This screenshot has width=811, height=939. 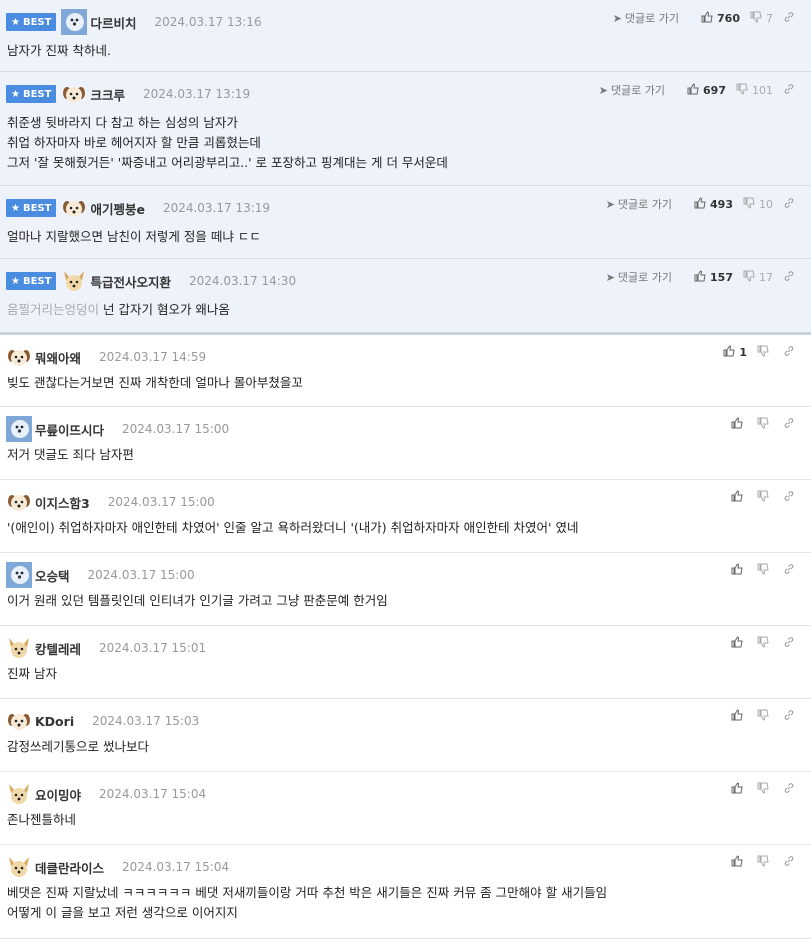 What do you see at coordinates (153, 357) in the screenshot?
I see `comment-date: 2024.03.17 14:59` at bounding box center [153, 357].